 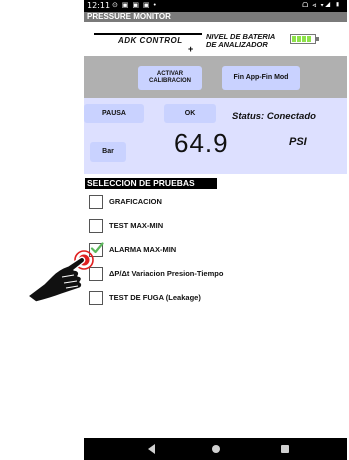 I want to click on test-option-label: GRAFICACION, so click(x=135, y=201).